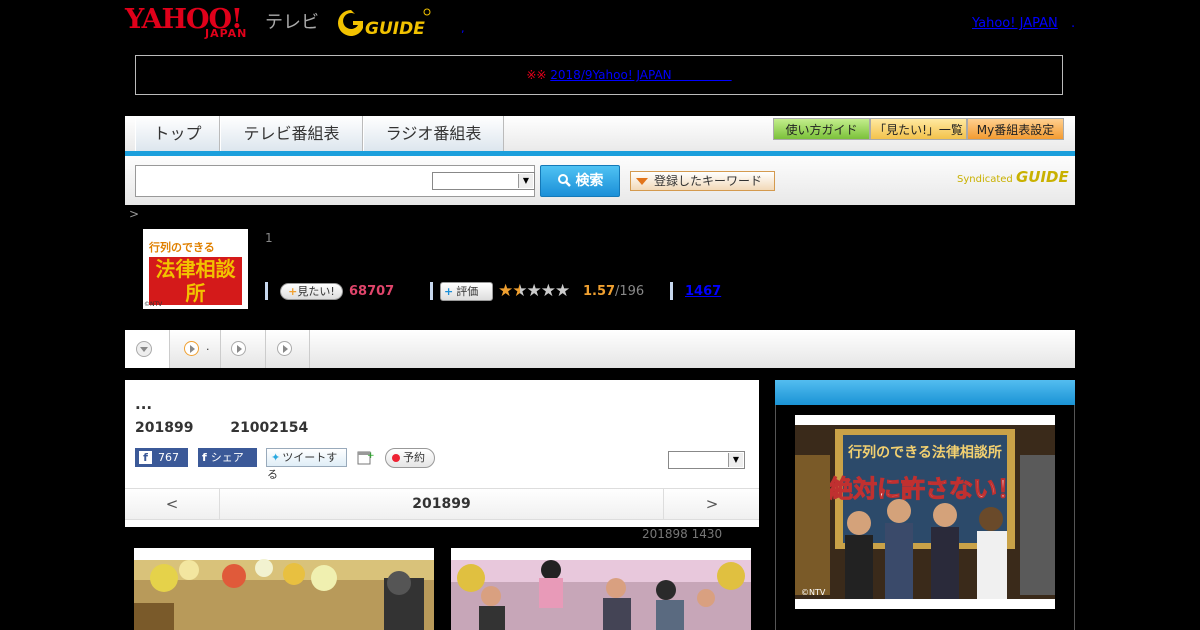 This screenshot has width=1200, height=630. I want to click on gguide-logo: GUIDE, so click(383, 23).